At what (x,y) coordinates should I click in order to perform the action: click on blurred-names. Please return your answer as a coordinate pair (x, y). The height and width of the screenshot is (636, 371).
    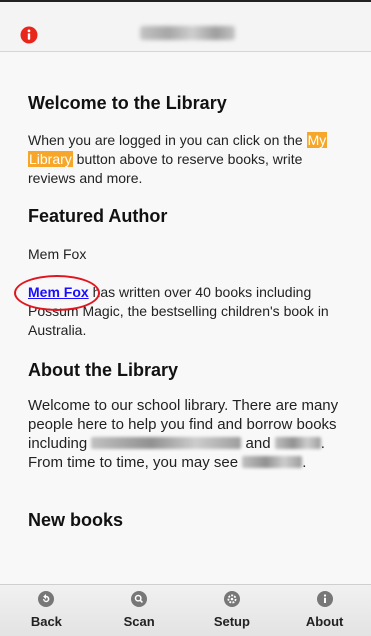
    Looking at the image, I should click on (166, 443).